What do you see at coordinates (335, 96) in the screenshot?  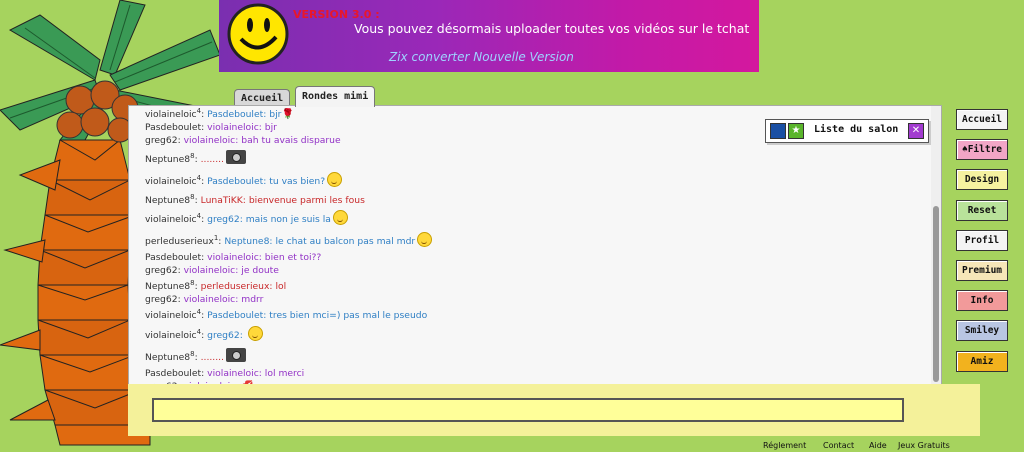 I see `tab-rondes-mimi: Rondes mimi` at bounding box center [335, 96].